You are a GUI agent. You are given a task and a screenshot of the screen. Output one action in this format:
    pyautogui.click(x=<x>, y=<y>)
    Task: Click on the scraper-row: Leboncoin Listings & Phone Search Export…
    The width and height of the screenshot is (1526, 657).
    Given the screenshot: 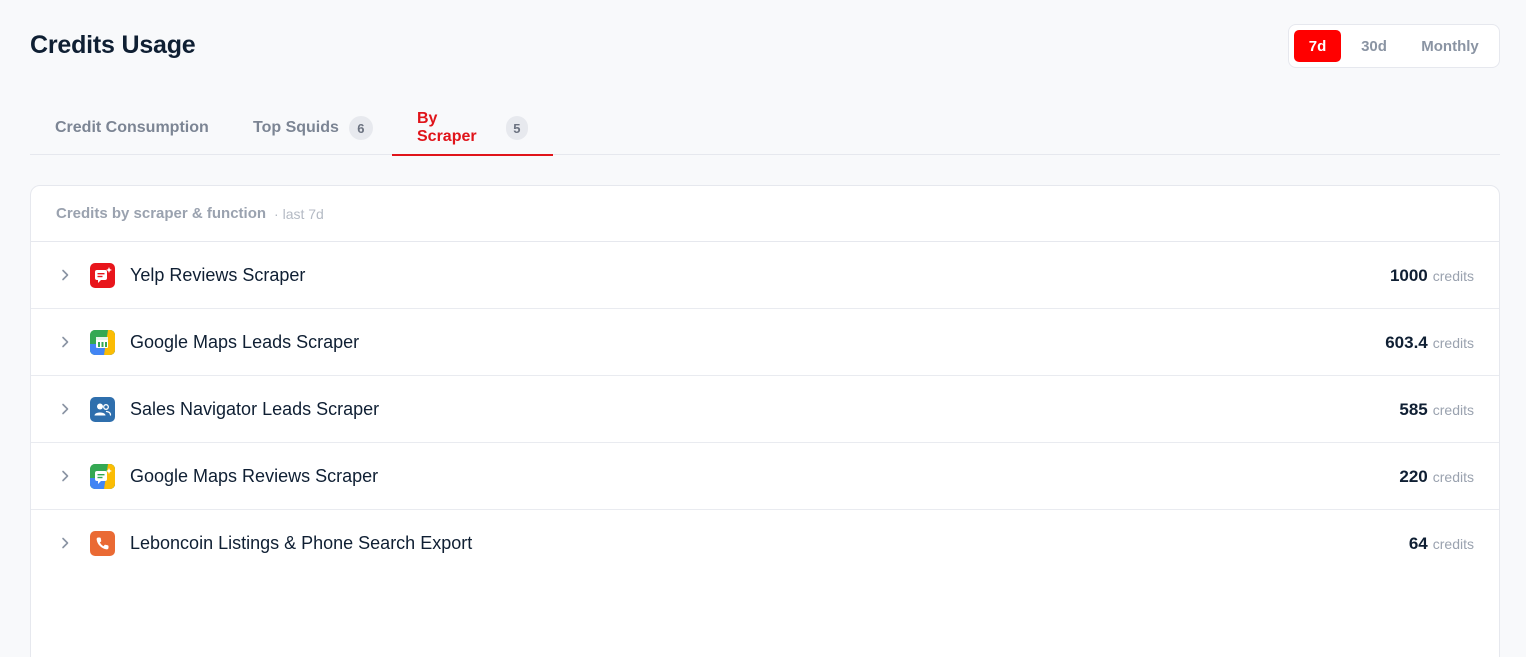 What is the action you would take?
    pyautogui.click(x=765, y=543)
    